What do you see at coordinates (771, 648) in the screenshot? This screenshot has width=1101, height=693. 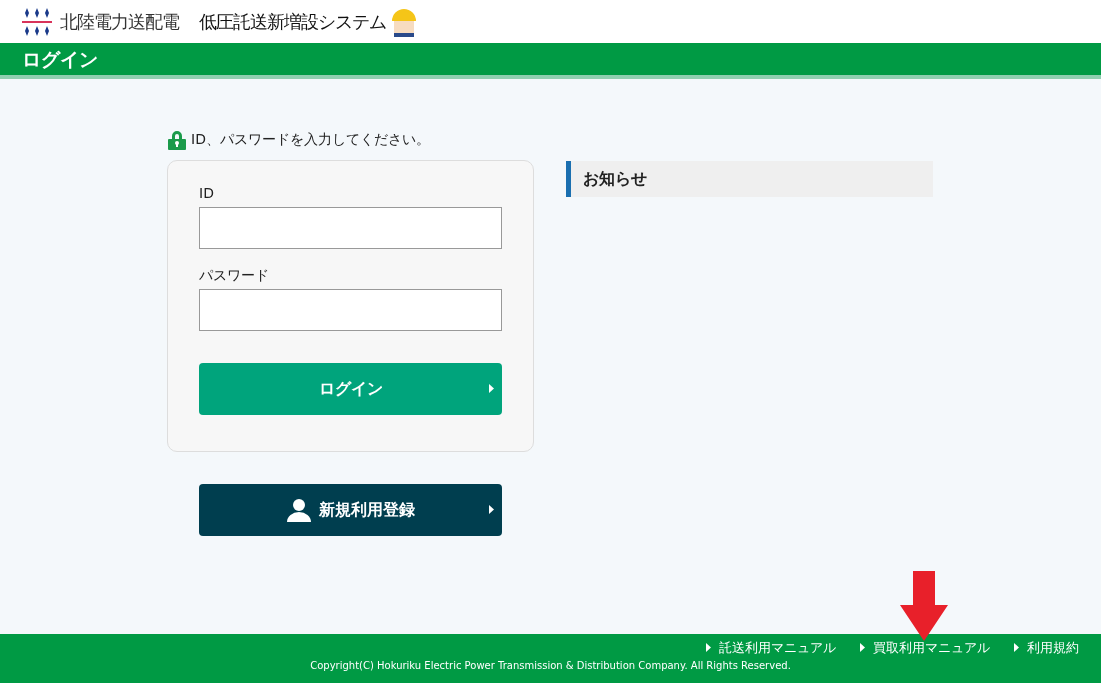 I see `footer-link: 託送利用マニュアル` at bounding box center [771, 648].